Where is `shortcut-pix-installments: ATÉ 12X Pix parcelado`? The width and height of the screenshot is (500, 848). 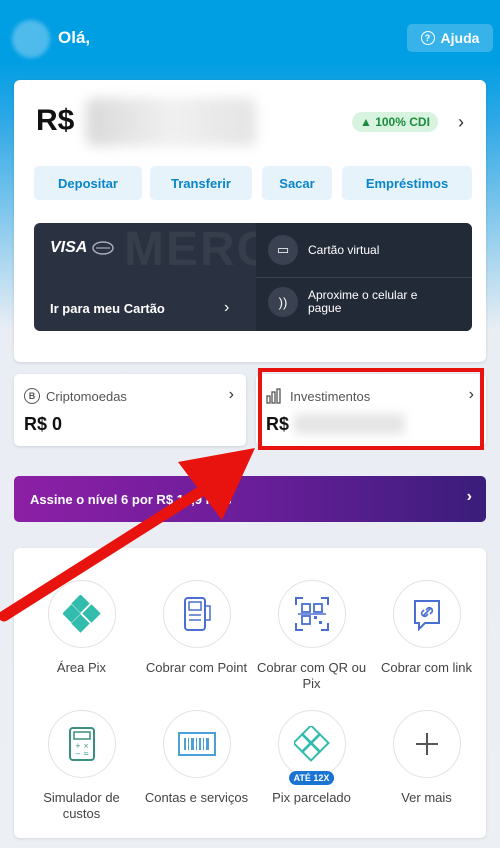
shortcut-pix-installments: ATÉ 12X Pix parcelado is located at coordinates (311, 758).